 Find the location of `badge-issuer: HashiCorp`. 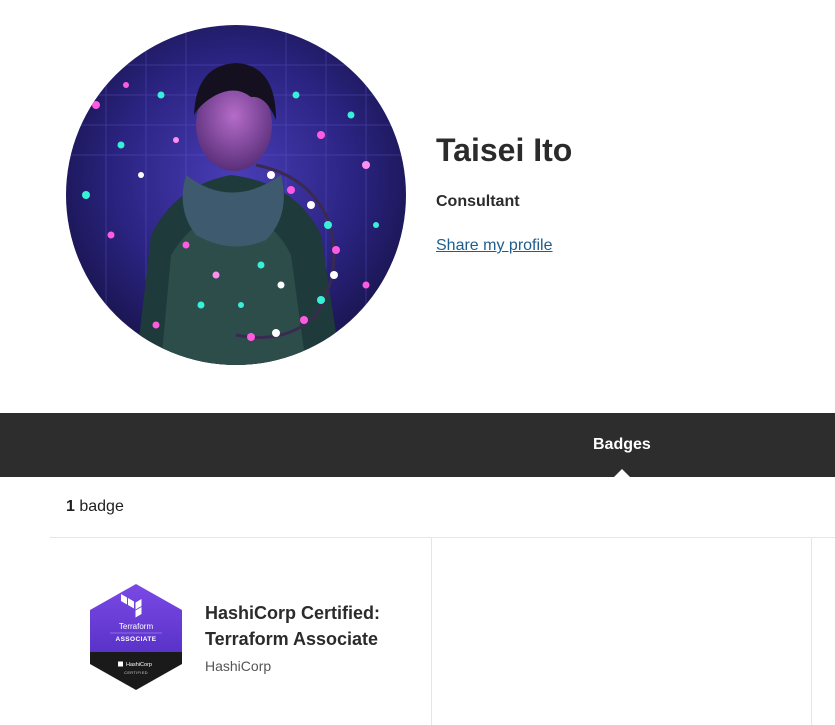

badge-issuer: HashiCorp is located at coordinates (238, 666).